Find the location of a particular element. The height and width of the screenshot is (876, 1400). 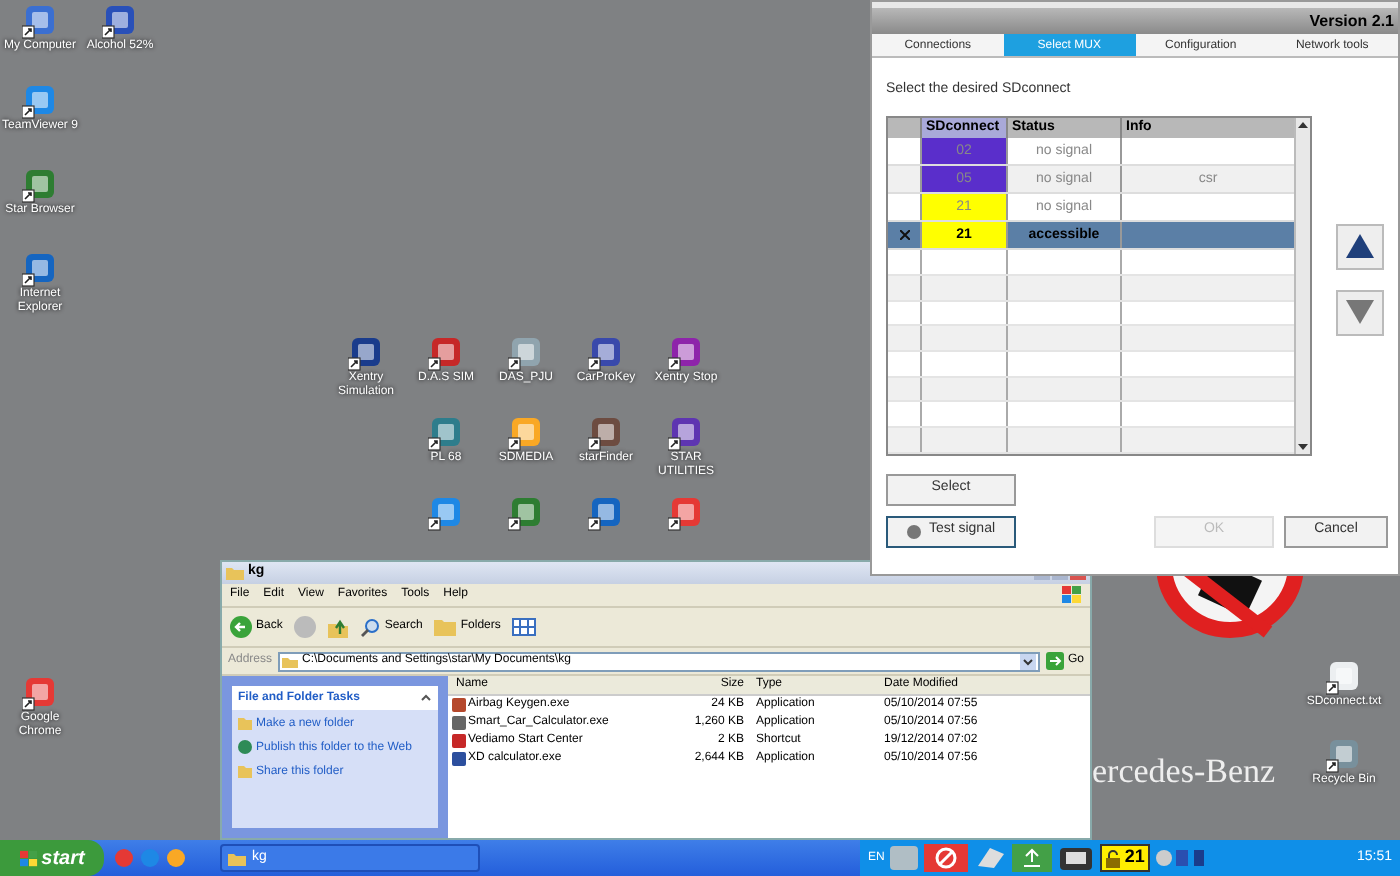

triangle-down-icon is located at coordinates (1360, 312).